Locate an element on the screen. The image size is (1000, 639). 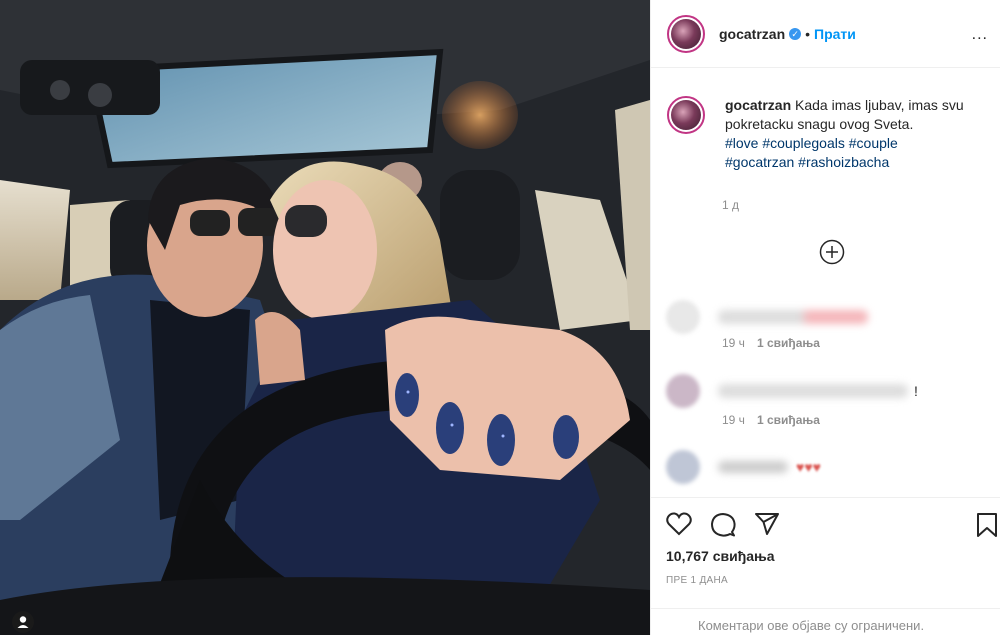
comments-restricted-bar: Коментари ове објаве су ограничени. is located at coordinates (825, 623).